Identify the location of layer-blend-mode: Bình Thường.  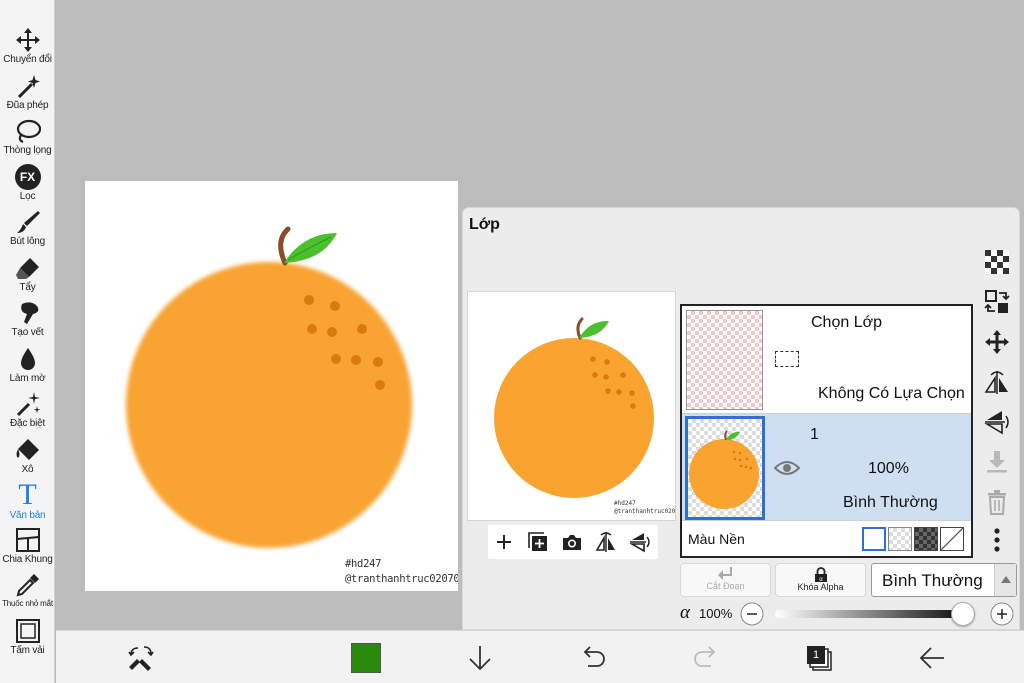
(890, 502).